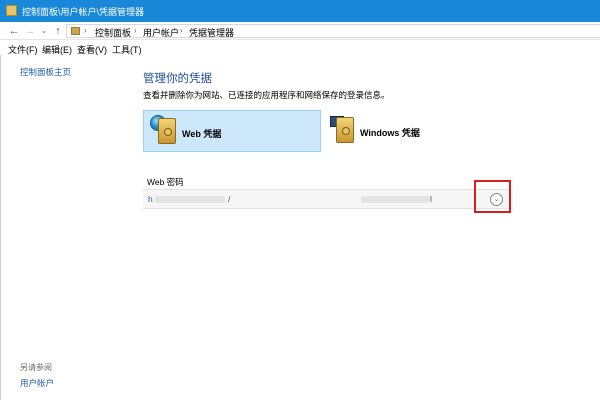  I want to click on highlight-box, so click(492, 196).